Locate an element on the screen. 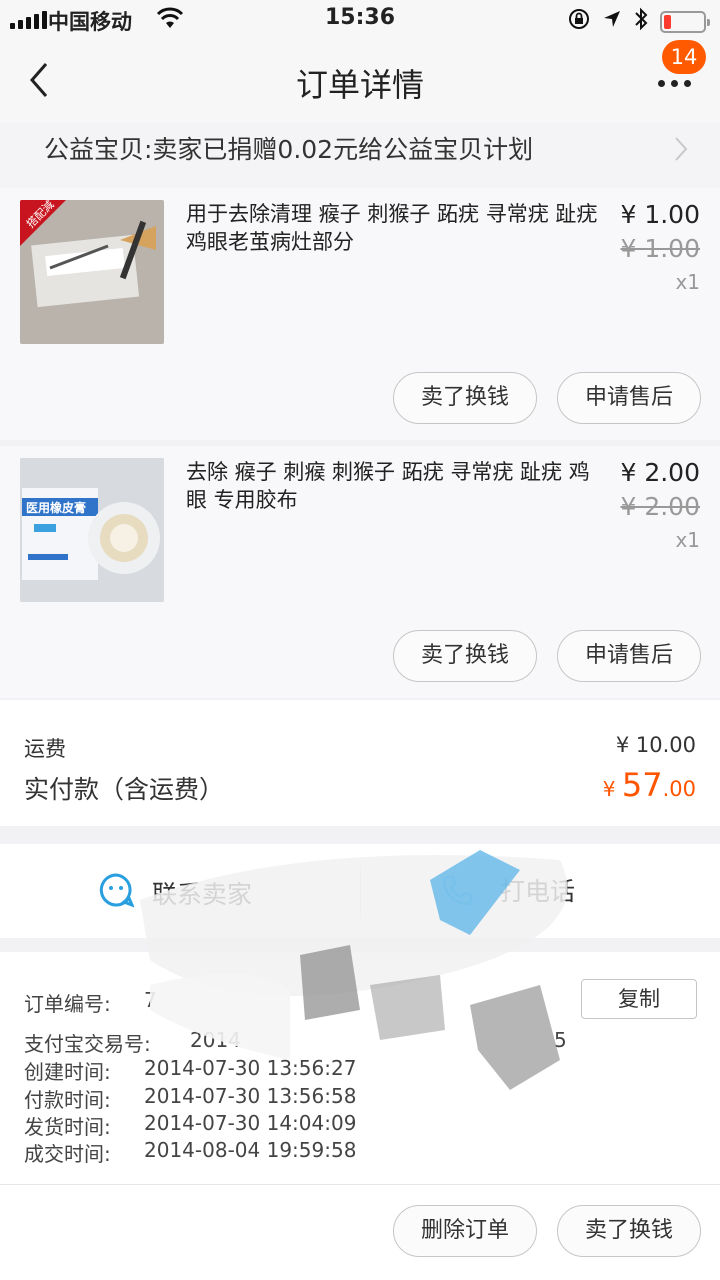 This screenshot has height=1280, width=720. created-row: 创建时间: 2014-07-30 13:56:27 is located at coordinates (190, 1070).